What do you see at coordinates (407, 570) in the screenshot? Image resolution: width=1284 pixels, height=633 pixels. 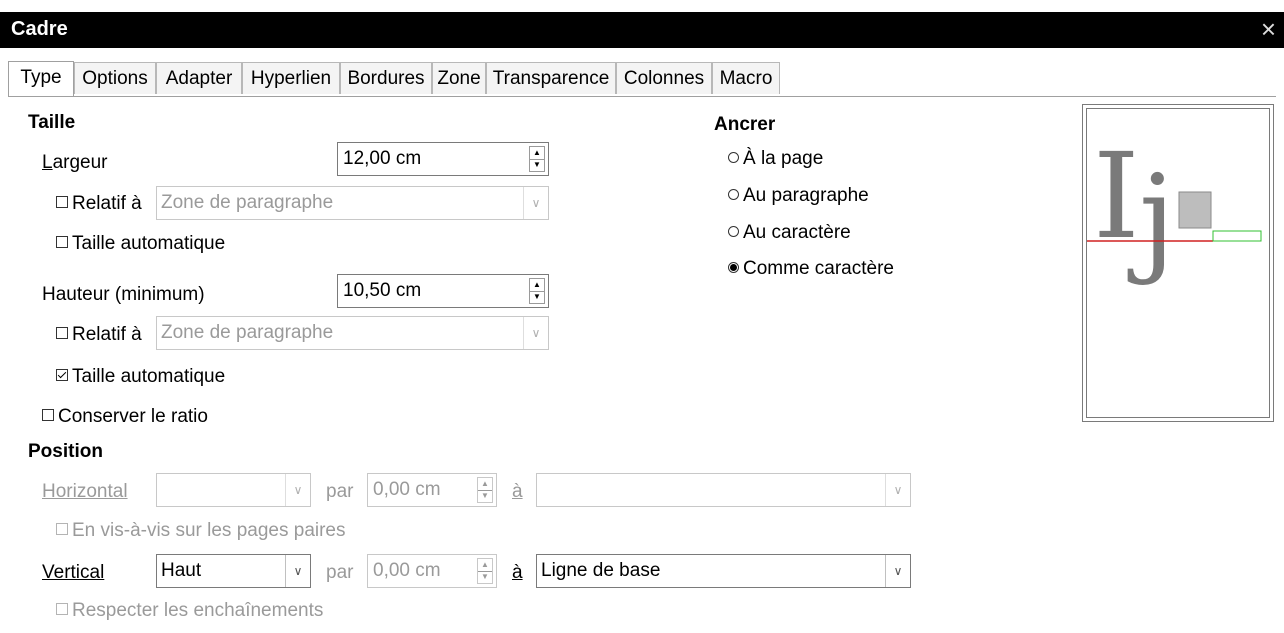 I see `vertical-by-value: 0,00 cm` at bounding box center [407, 570].